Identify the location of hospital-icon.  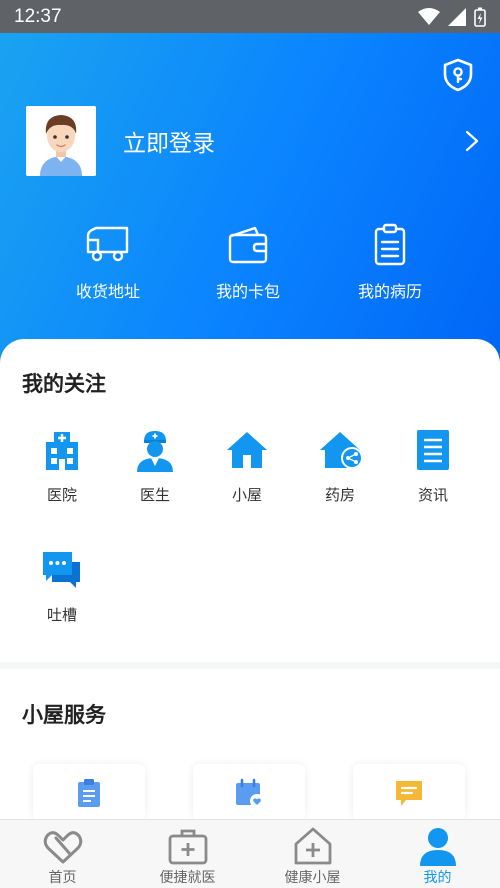
(62, 451).